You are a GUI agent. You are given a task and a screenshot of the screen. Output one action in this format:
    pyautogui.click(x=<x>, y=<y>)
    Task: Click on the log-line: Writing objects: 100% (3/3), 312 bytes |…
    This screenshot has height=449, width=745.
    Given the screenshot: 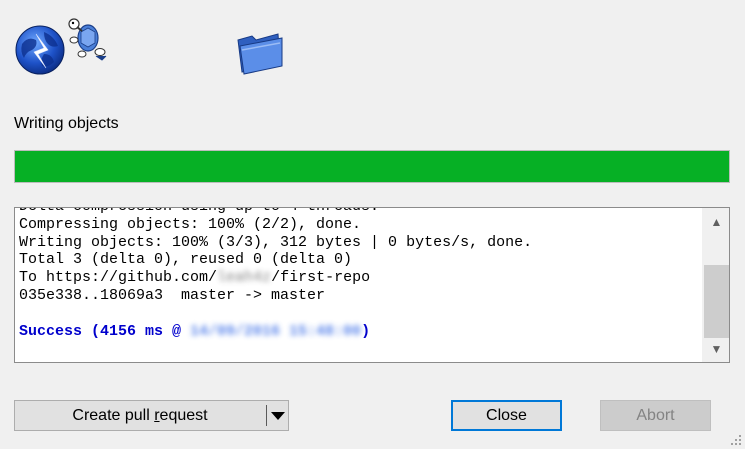 What is the action you would take?
    pyautogui.click(x=276, y=242)
    